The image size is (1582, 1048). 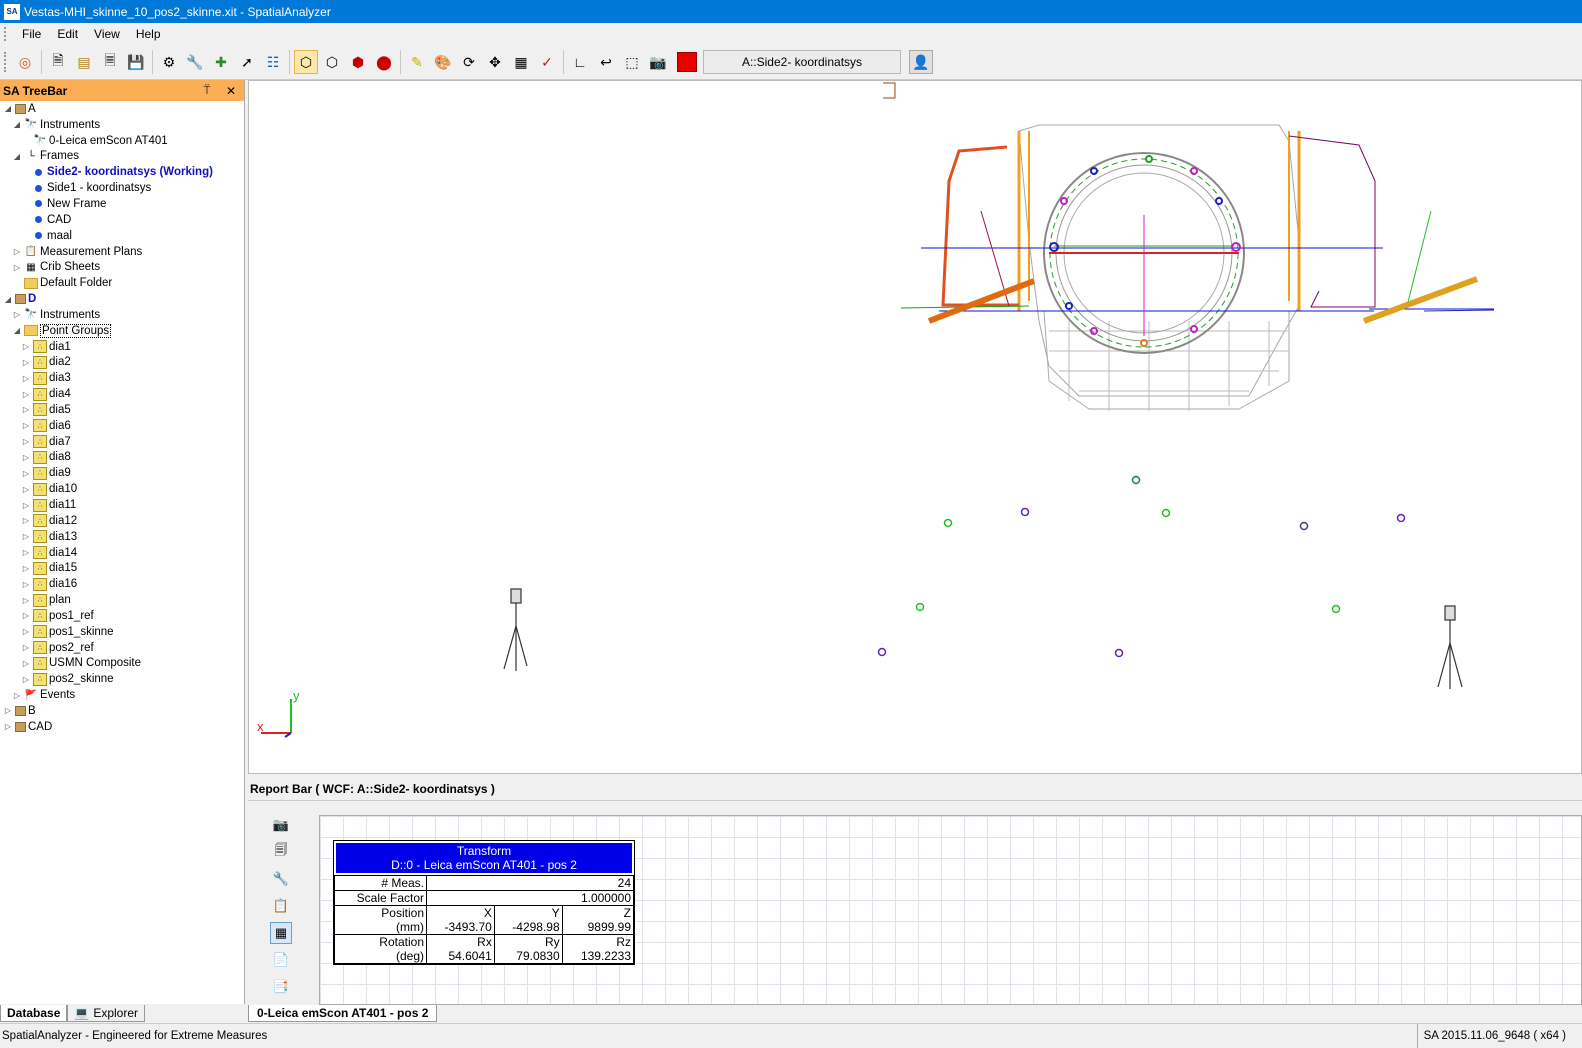 What do you see at coordinates (122, 473) in the screenshot?
I see `tree-item: ▷ ∴ dia9` at bounding box center [122, 473].